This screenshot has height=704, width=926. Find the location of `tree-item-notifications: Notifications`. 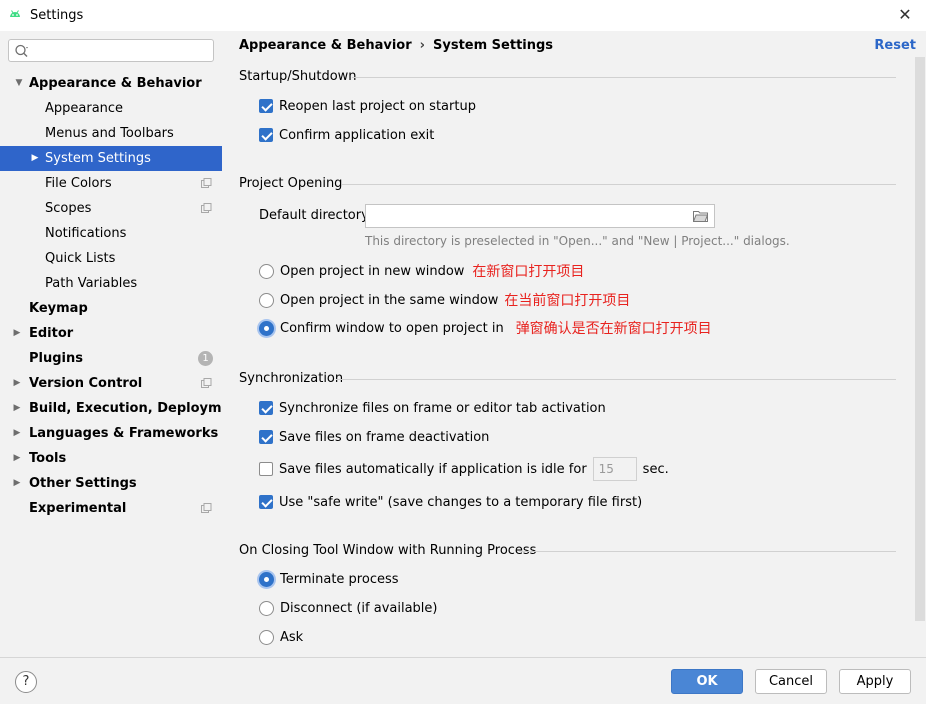

tree-item-notifications: Notifications is located at coordinates (111, 233).